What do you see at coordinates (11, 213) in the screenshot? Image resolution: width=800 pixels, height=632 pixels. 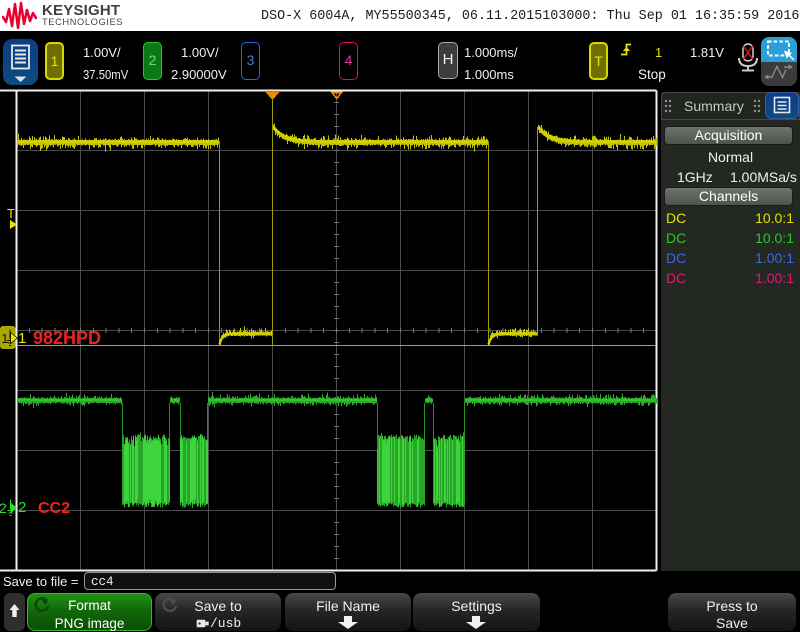 I see `svg-text: T` at bounding box center [11, 213].